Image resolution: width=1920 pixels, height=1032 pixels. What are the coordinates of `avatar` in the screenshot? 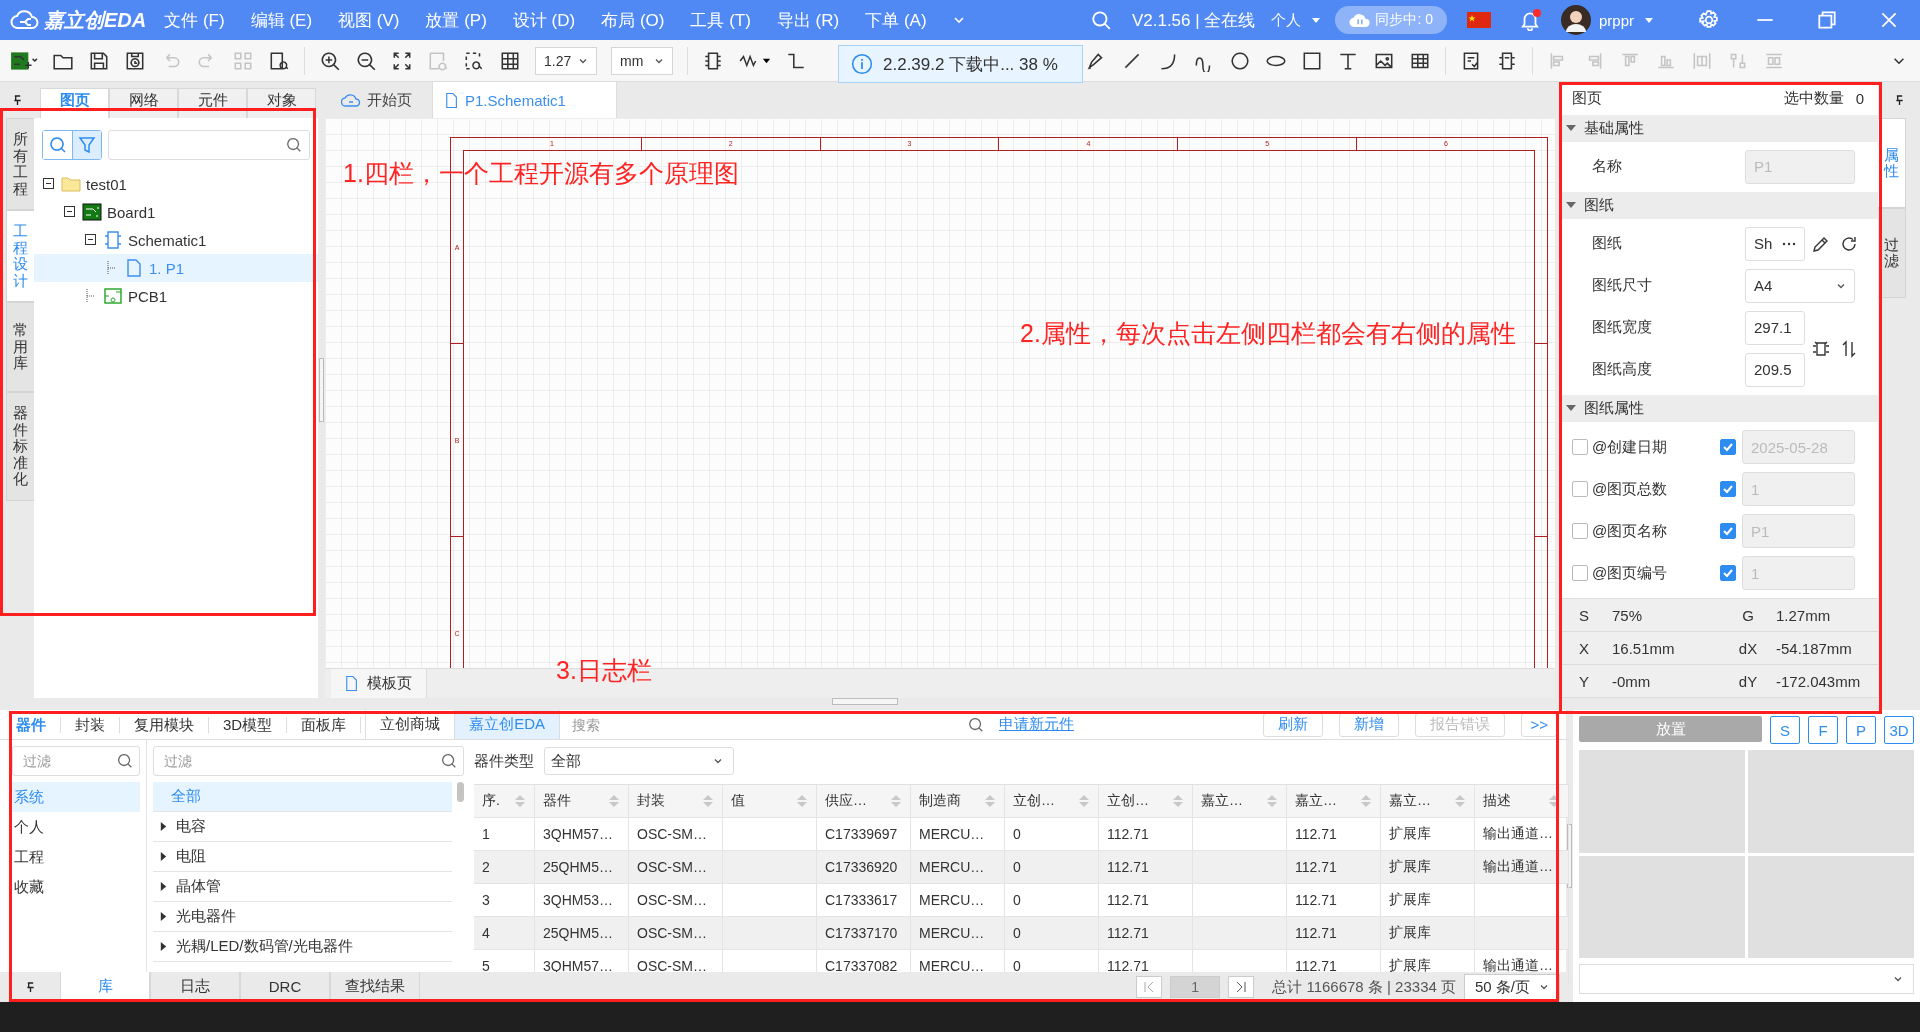 It's located at (1575, 20).